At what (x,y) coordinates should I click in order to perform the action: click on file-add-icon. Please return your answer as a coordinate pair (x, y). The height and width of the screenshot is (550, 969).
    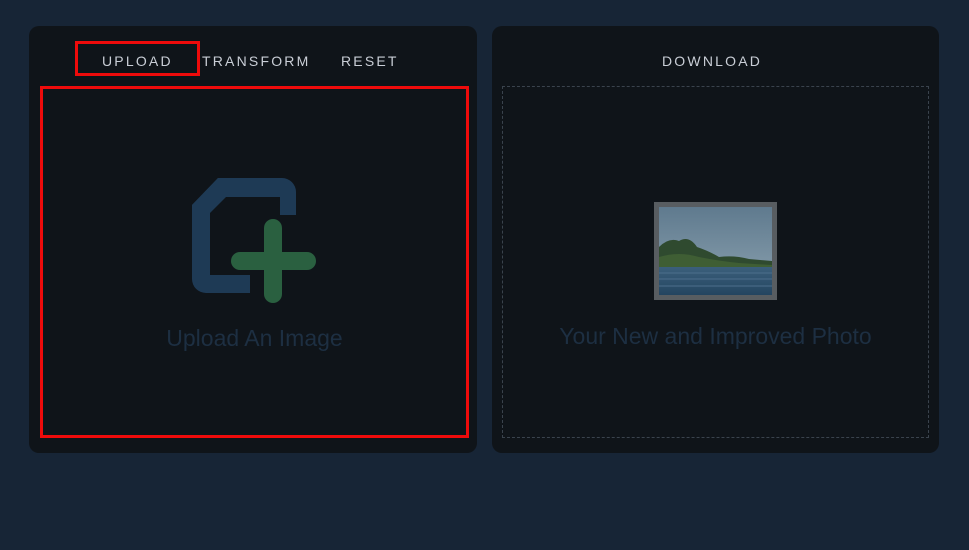
    Looking at the image, I should click on (256, 241).